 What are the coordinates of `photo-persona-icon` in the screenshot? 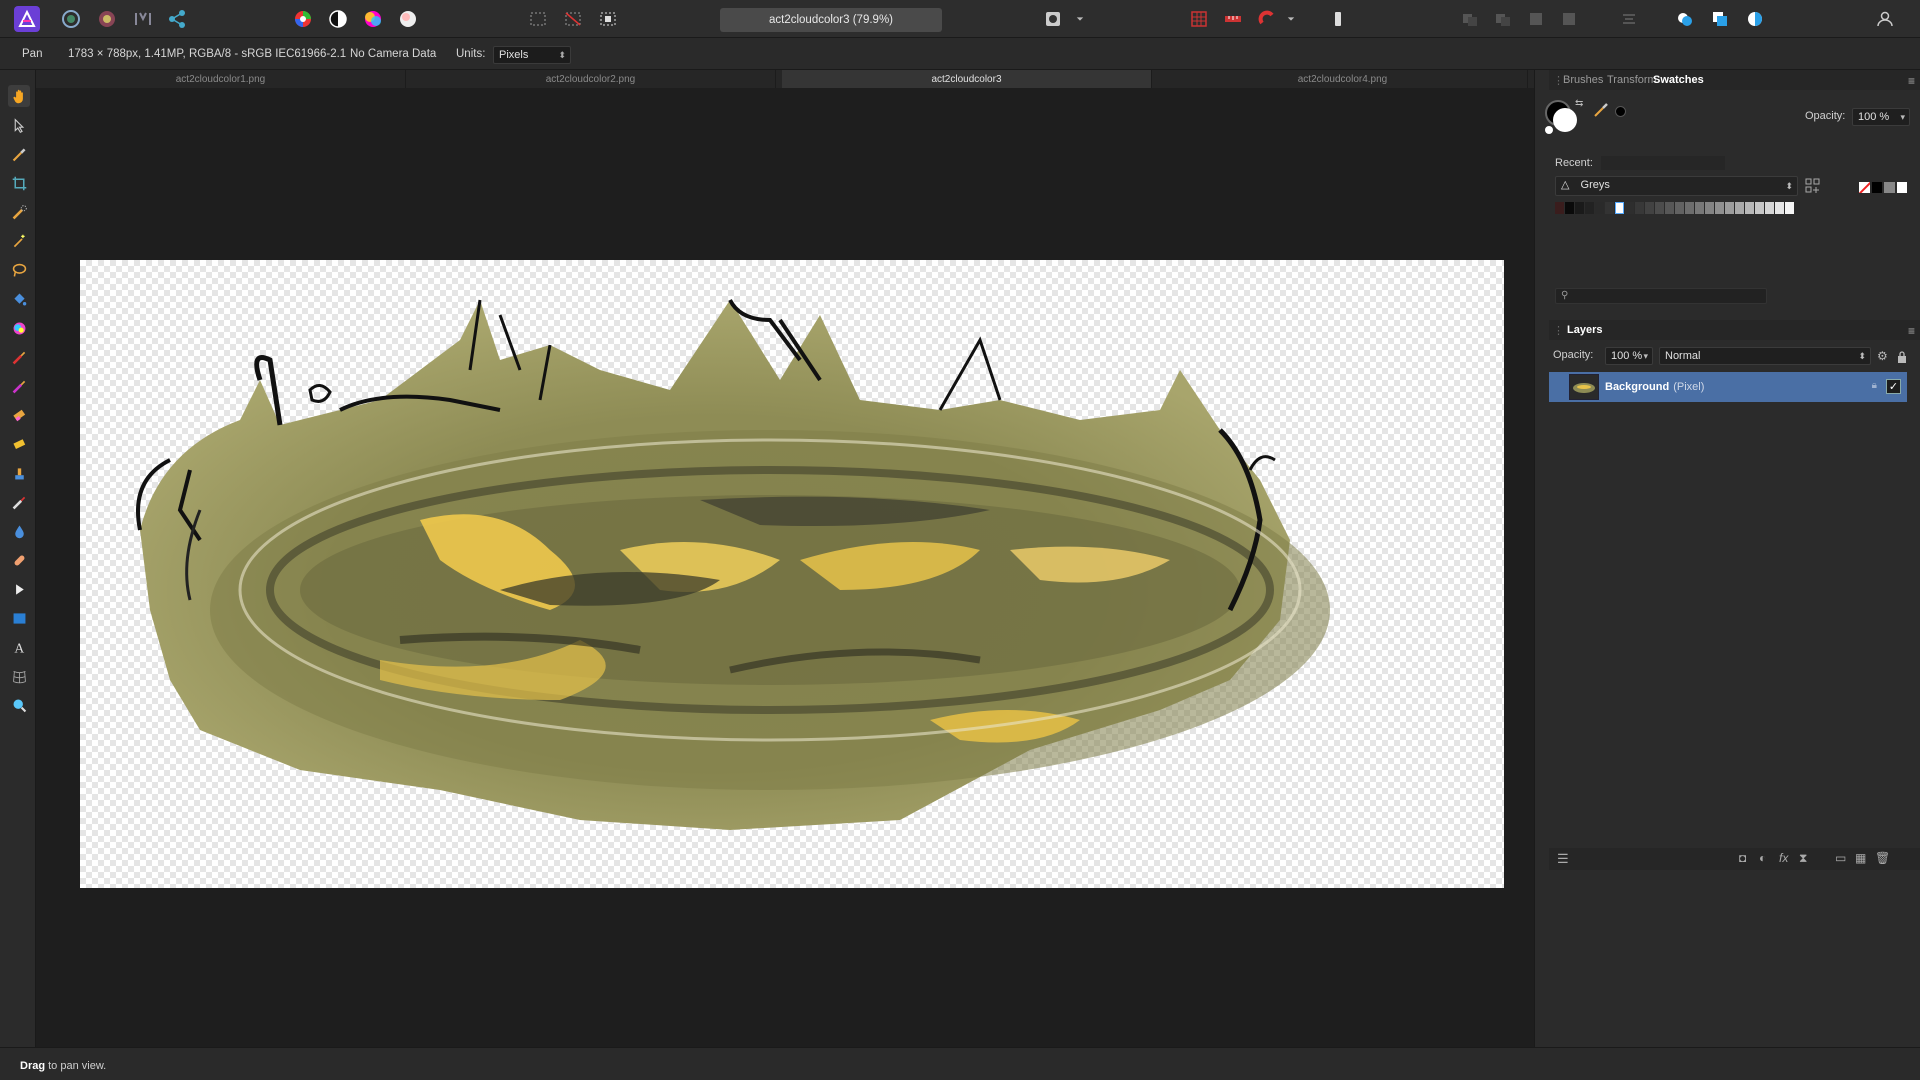 It's located at (71, 19).